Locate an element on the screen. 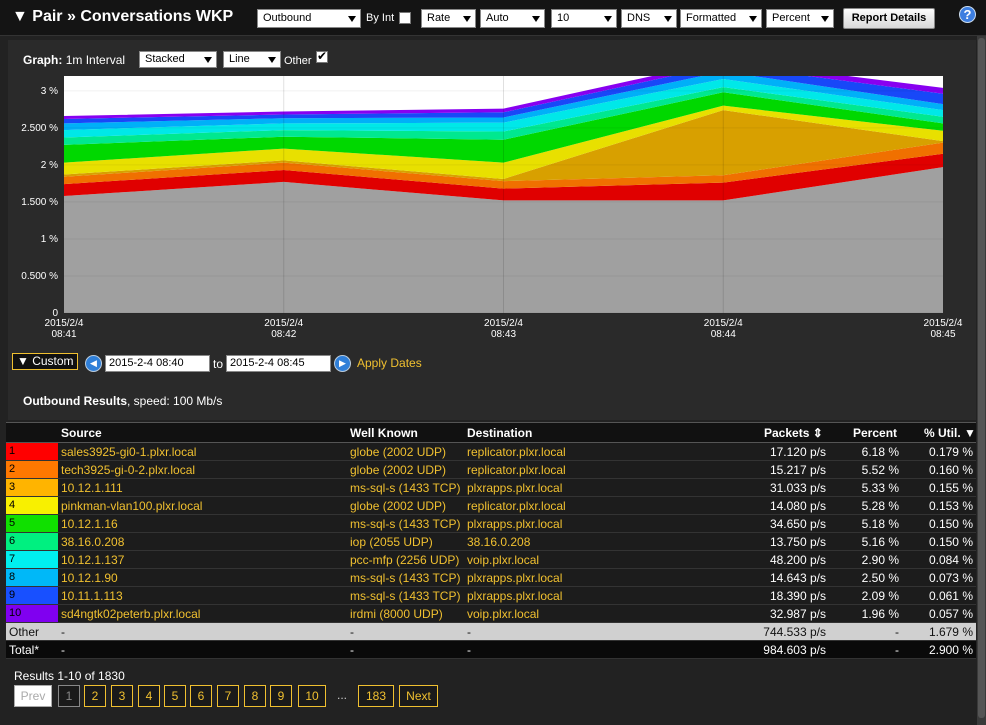 This screenshot has width=986, height=725. next-arrow-icon: ▶ is located at coordinates (342, 363).